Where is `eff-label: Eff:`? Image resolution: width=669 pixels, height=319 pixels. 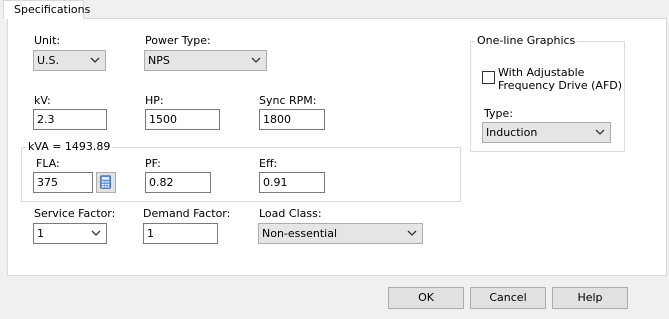 eff-label: Eff: is located at coordinates (268, 163).